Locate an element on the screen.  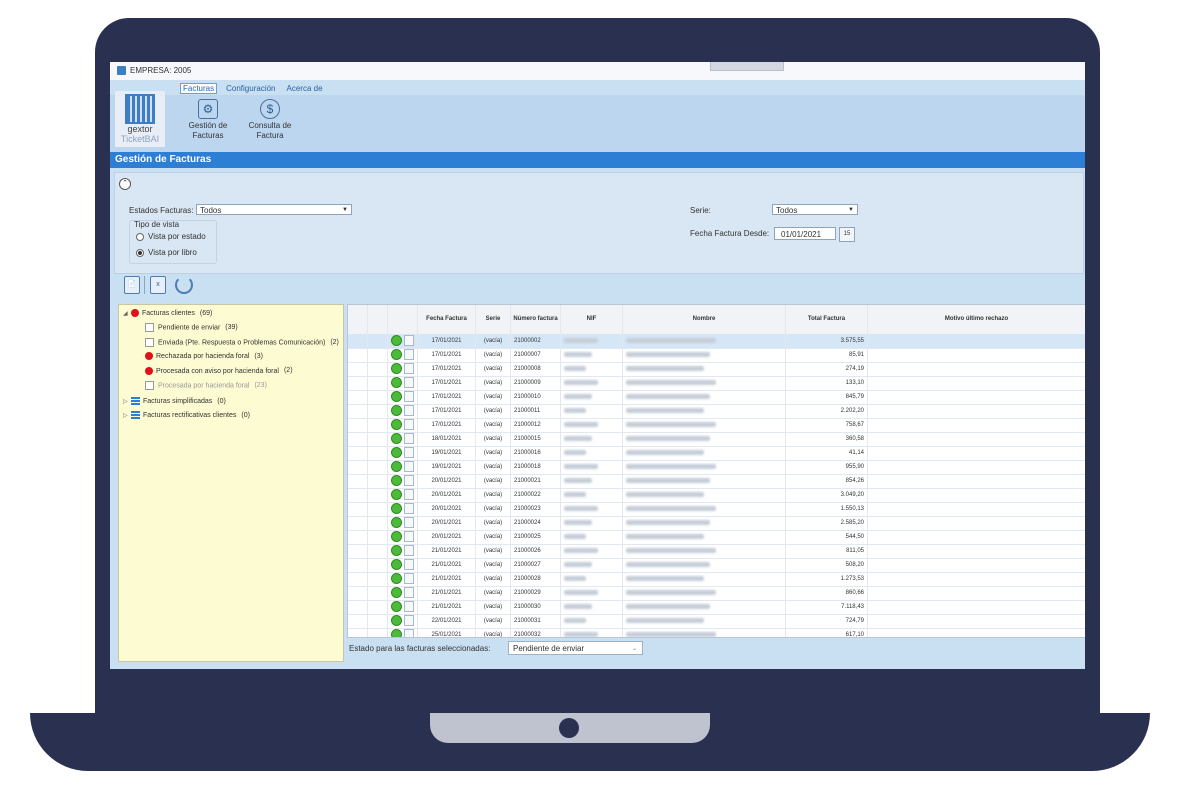
tree-node-child: Pendiente de enviar (39) is located at coordinates (191, 327).